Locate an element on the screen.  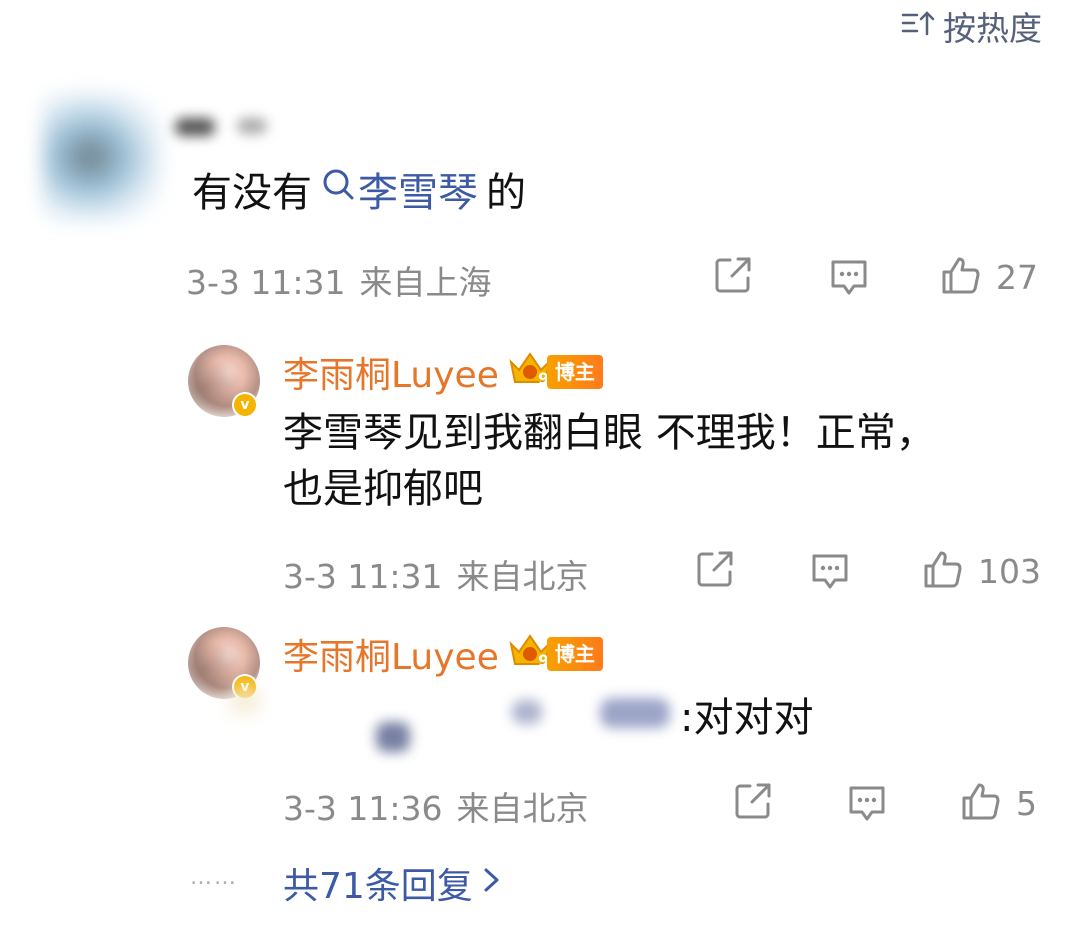
view-all-replies-label: 共71条回复 is located at coordinates (378, 886).